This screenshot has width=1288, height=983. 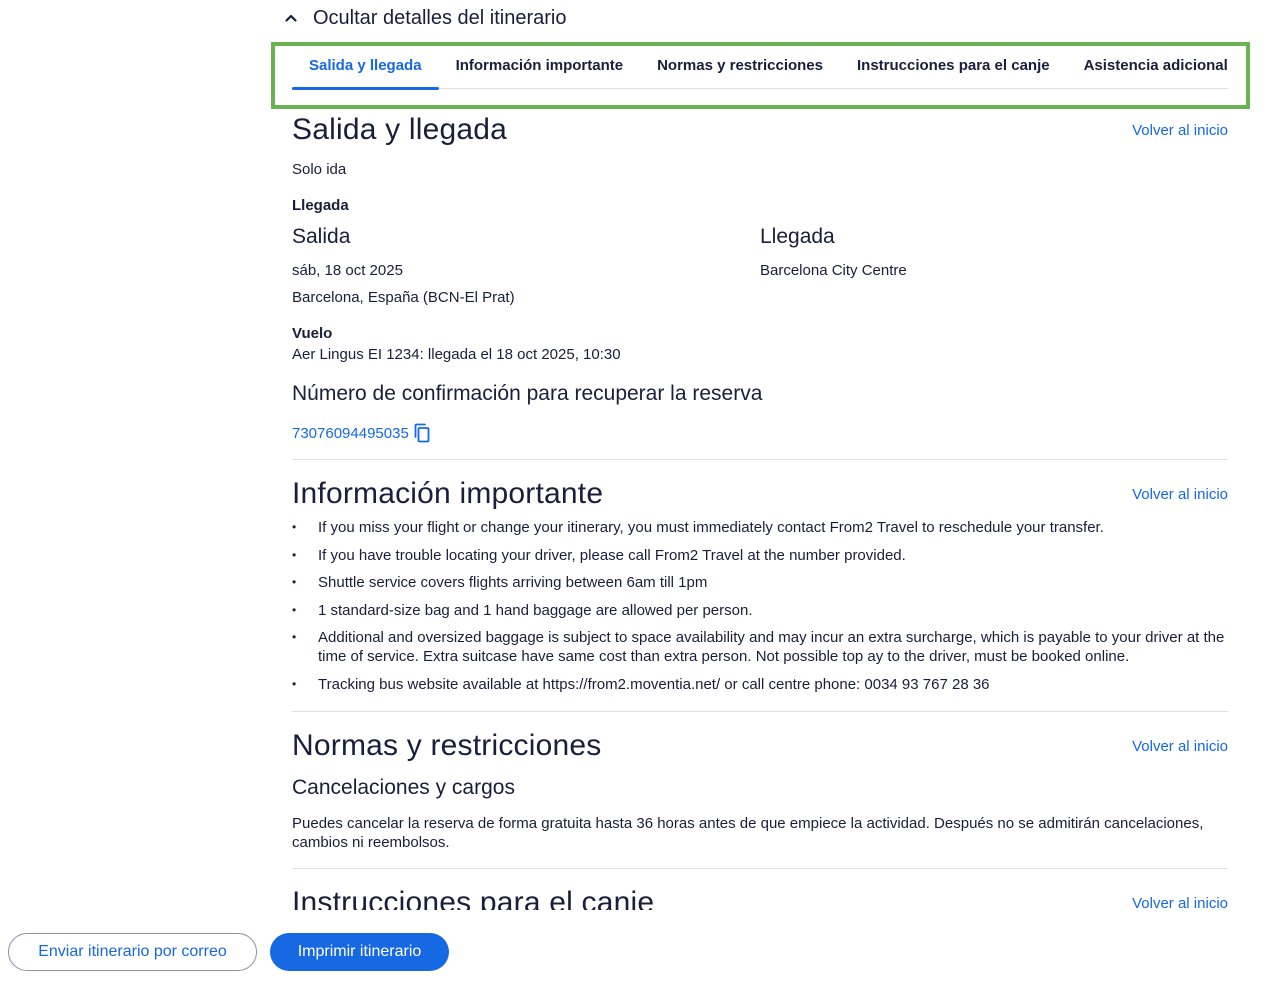 What do you see at coordinates (833, 270) in the screenshot?
I see `arrival-place: Barcelona City Centre` at bounding box center [833, 270].